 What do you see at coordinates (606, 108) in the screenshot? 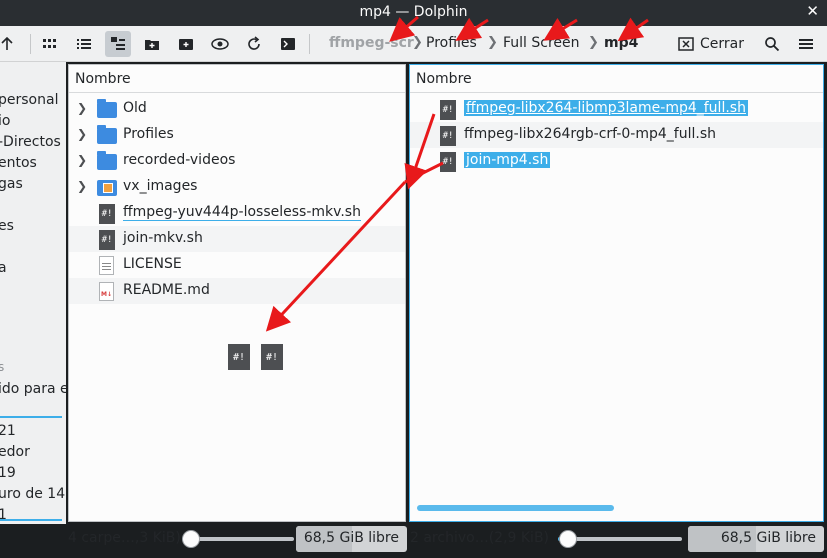
I see `file-name: ffmpeg-libx264-libmp3lame-mp4_full.sh` at bounding box center [606, 108].